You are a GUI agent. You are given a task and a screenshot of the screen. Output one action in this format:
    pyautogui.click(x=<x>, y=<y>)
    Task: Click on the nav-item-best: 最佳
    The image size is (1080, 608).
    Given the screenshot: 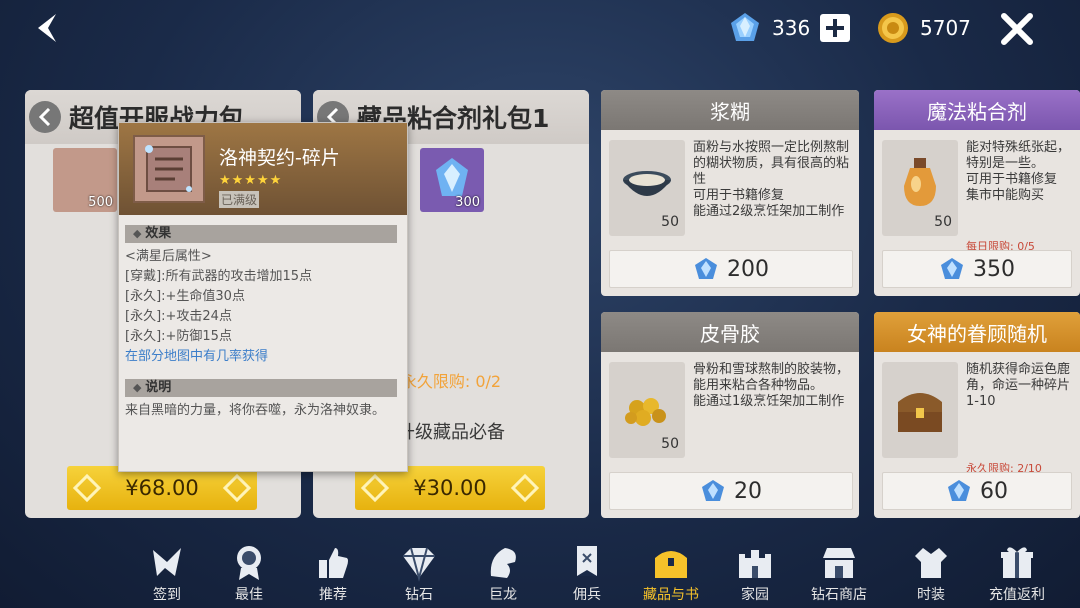 What is the action you would take?
    pyautogui.click(x=249, y=574)
    